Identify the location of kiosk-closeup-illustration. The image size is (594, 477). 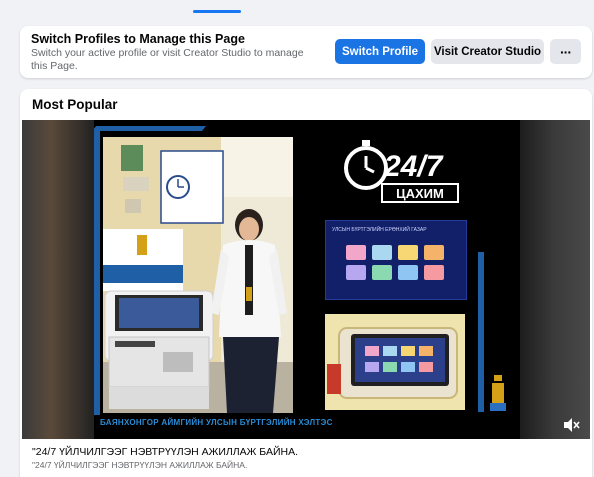
(395, 362).